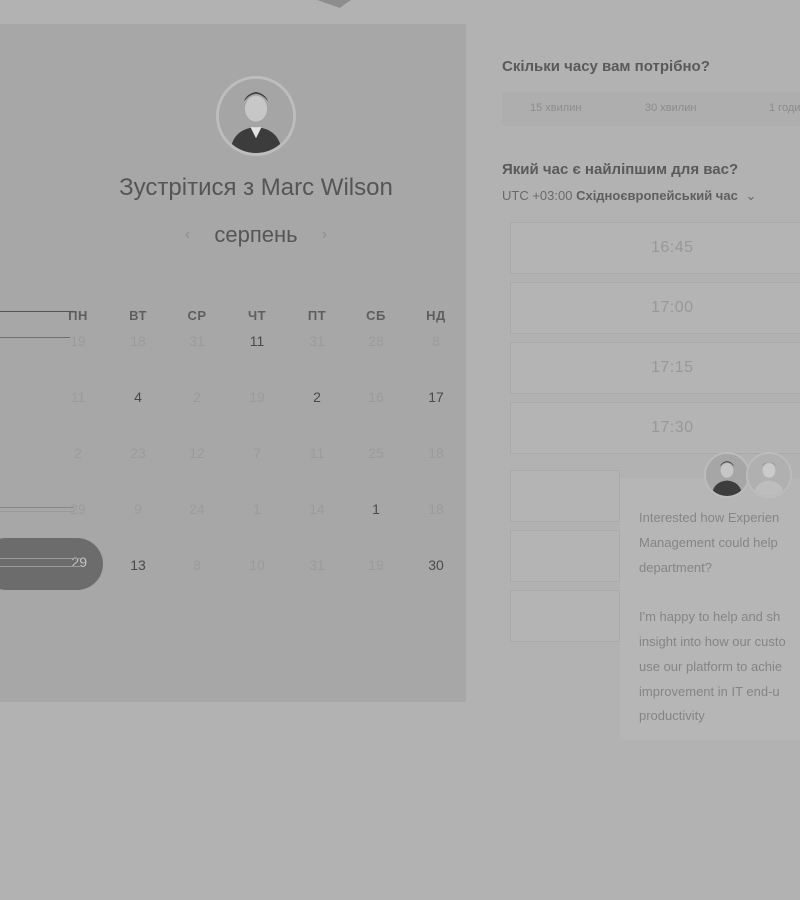  What do you see at coordinates (376, 315) in the screenshot?
I see `weekday-sat: СБ` at bounding box center [376, 315].